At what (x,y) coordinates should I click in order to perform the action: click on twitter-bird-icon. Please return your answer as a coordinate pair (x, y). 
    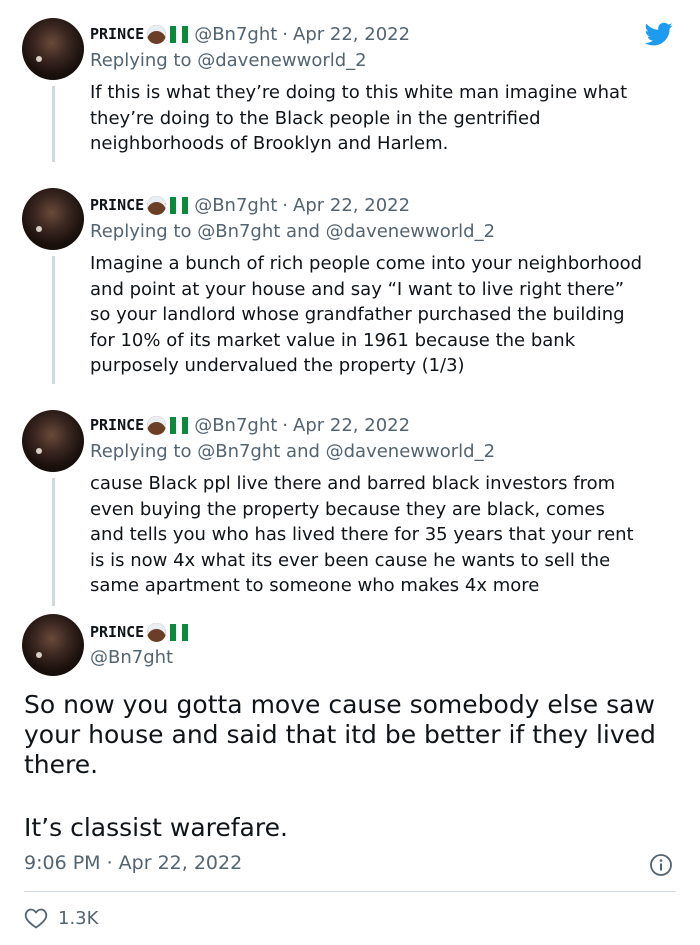
    Looking at the image, I should click on (659, 34).